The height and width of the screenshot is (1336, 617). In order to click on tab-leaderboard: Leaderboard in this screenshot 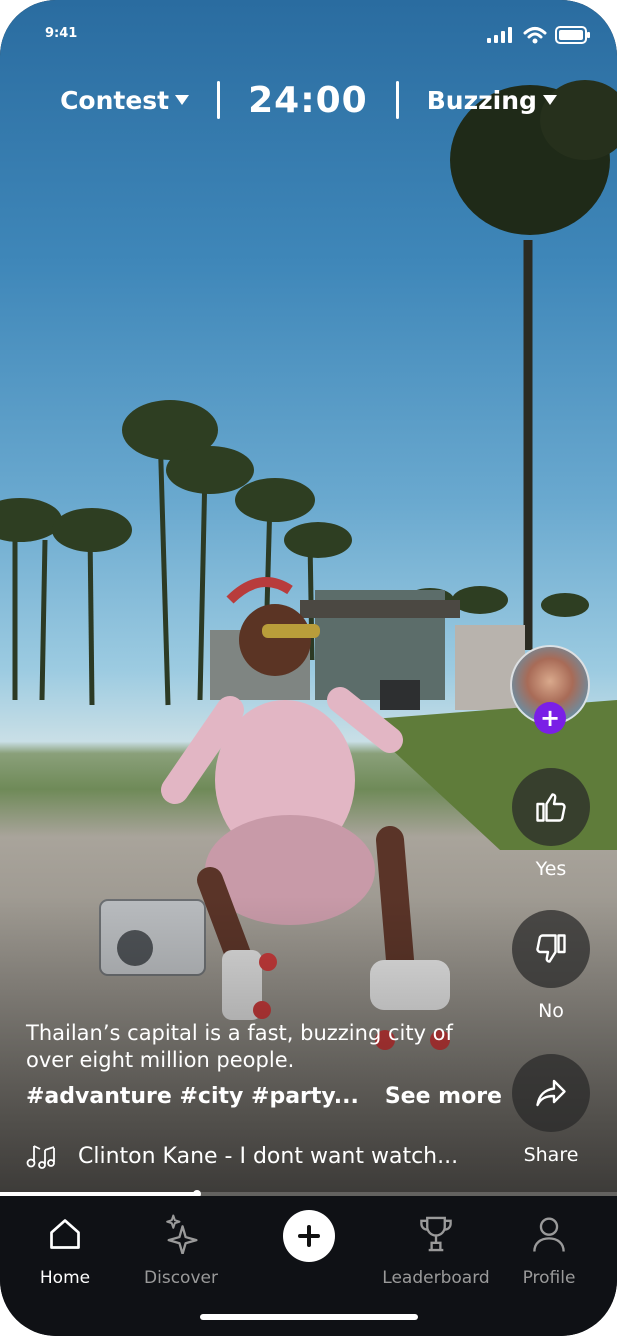, I will do `click(436, 1251)`.